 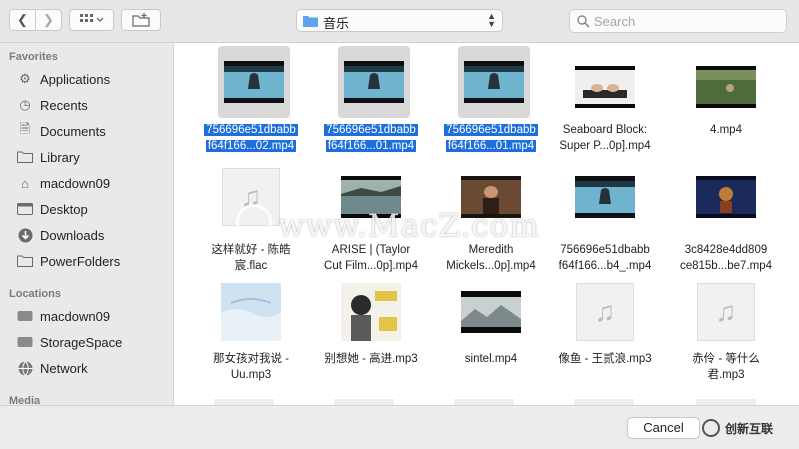 I want to click on file-item: ♫ 像鱼 - 王贰浪.mp3, so click(x=605, y=340).